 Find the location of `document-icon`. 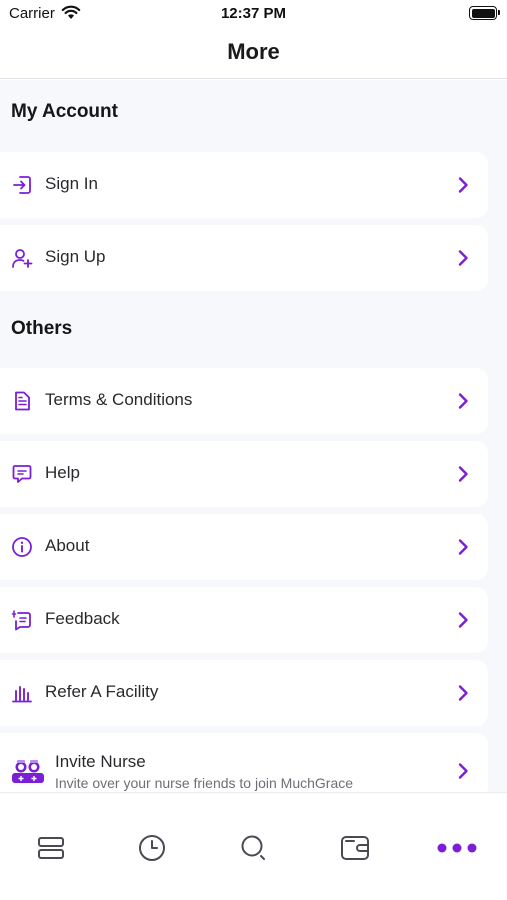

document-icon is located at coordinates (22, 401).